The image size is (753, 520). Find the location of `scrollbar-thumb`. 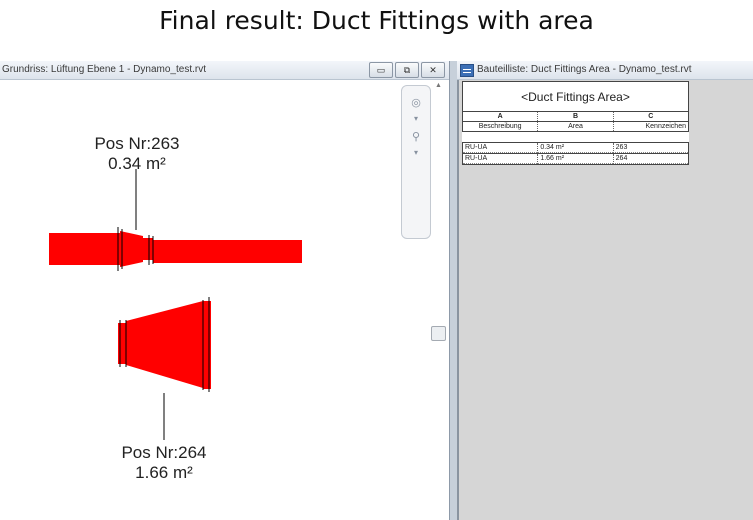

scrollbar-thumb is located at coordinates (438, 333).